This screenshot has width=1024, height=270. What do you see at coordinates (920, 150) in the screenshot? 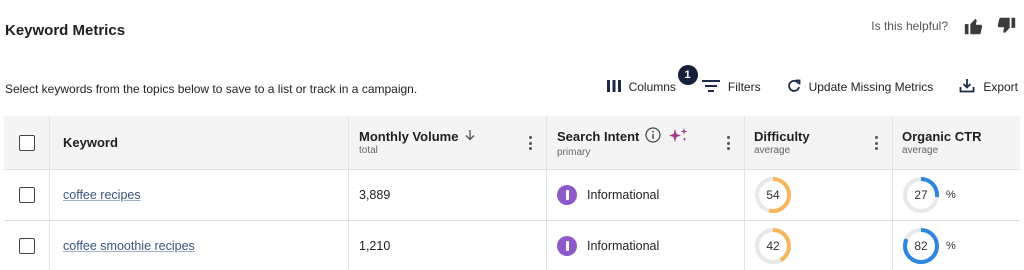
I see `ctr-column-sub: average` at bounding box center [920, 150].